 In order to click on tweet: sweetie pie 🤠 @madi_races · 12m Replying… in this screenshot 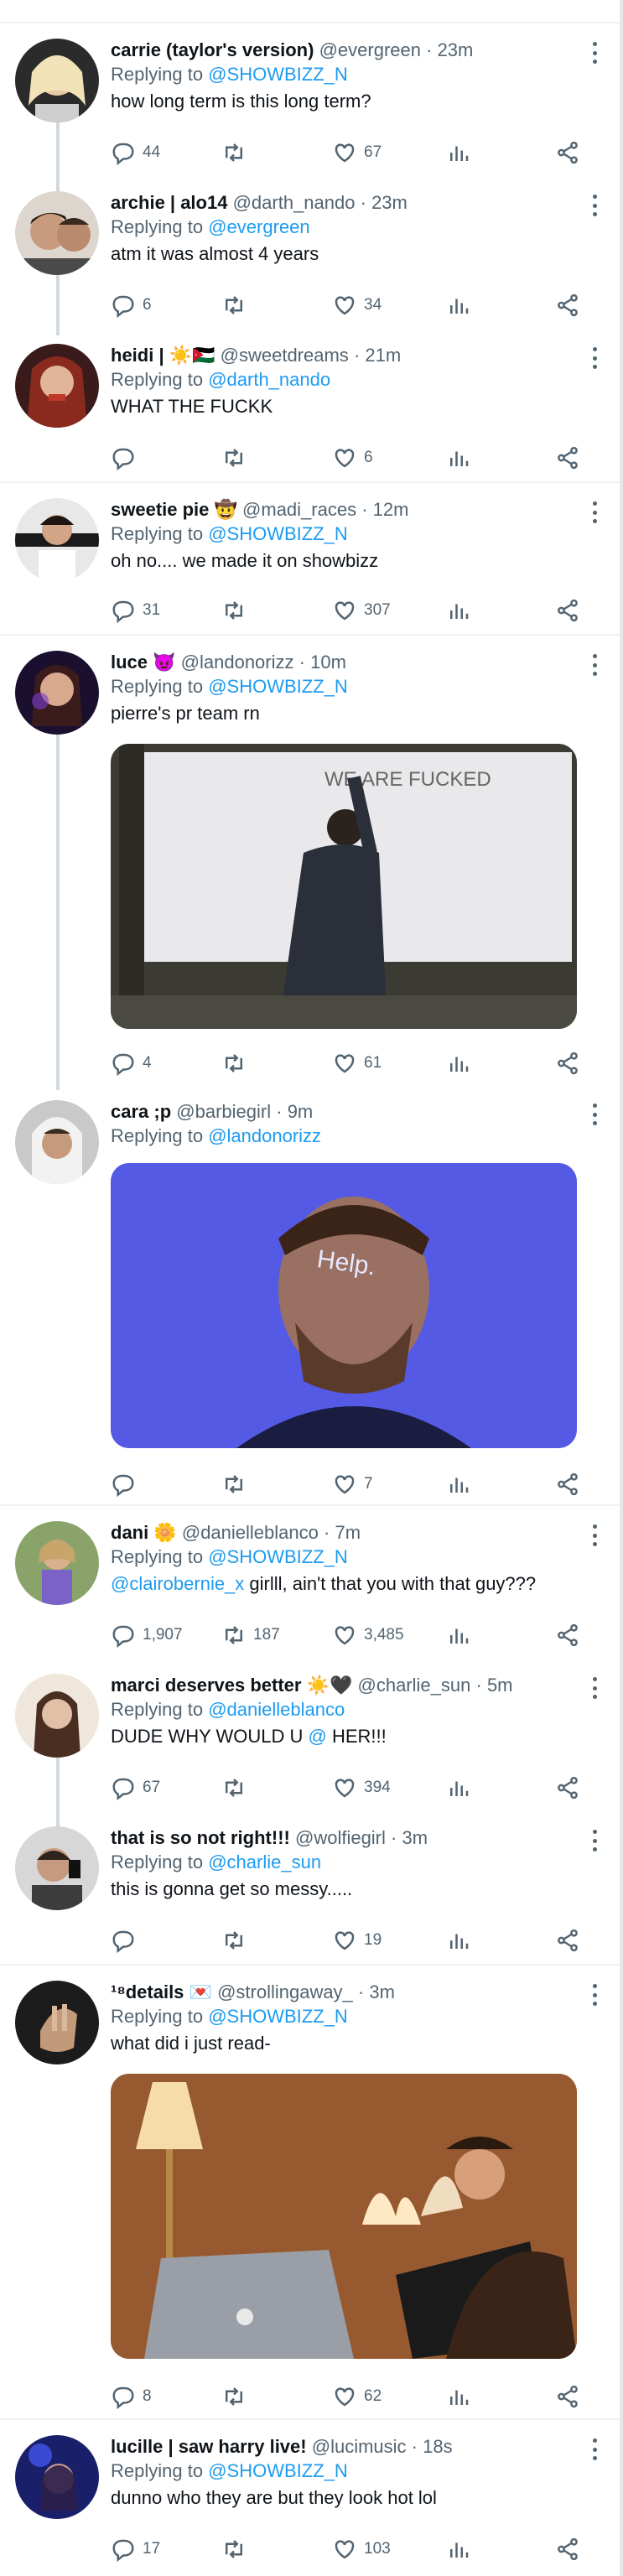, I will do `click(311, 558)`.